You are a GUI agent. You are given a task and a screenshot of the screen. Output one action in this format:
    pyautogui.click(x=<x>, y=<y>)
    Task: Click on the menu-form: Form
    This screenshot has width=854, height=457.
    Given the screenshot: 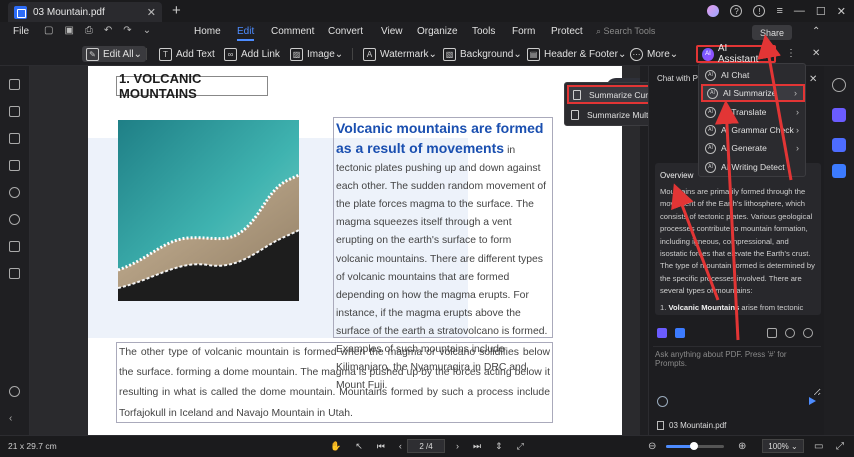 What is the action you would take?
    pyautogui.click(x=523, y=31)
    